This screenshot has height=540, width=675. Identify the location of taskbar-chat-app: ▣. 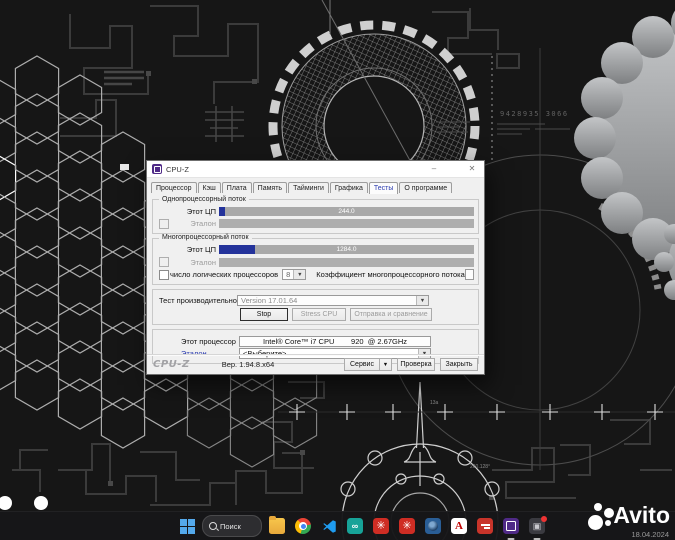
(537, 527).